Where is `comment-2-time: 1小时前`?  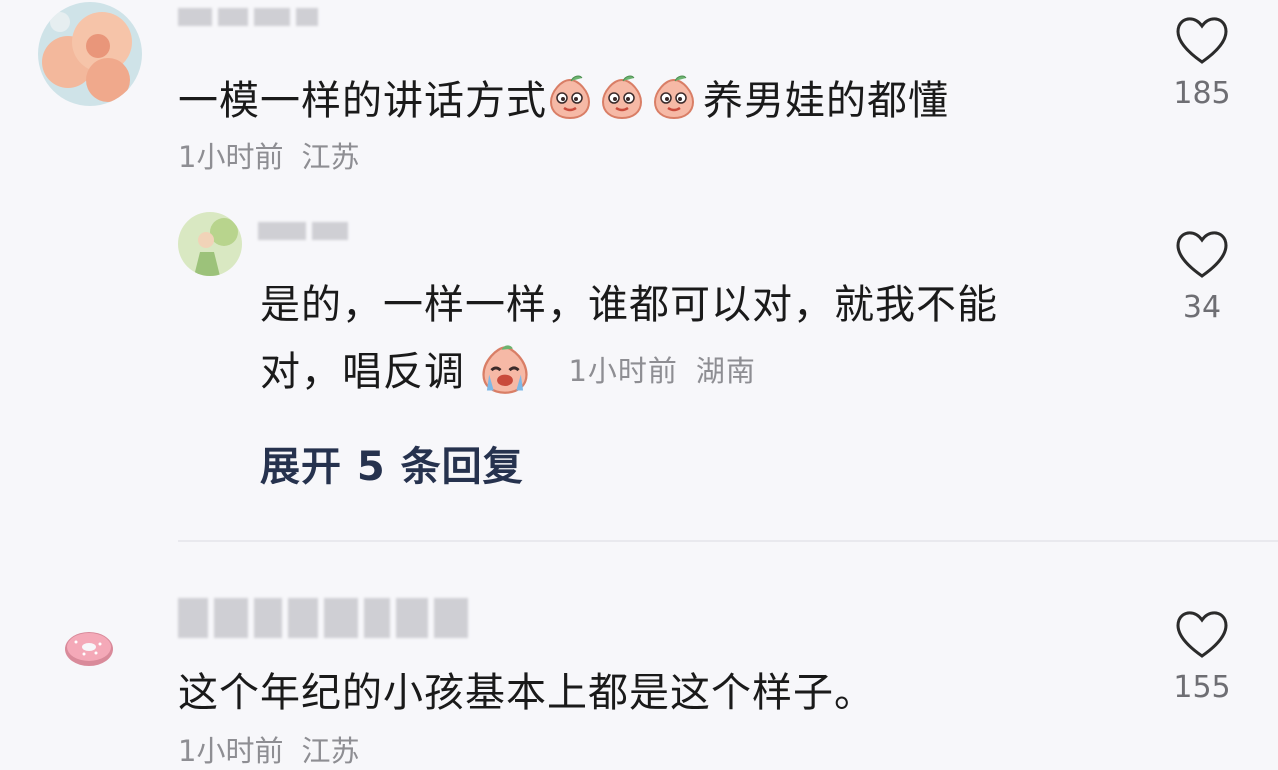
comment-2-time: 1小时前 is located at coordinates (231, 751).